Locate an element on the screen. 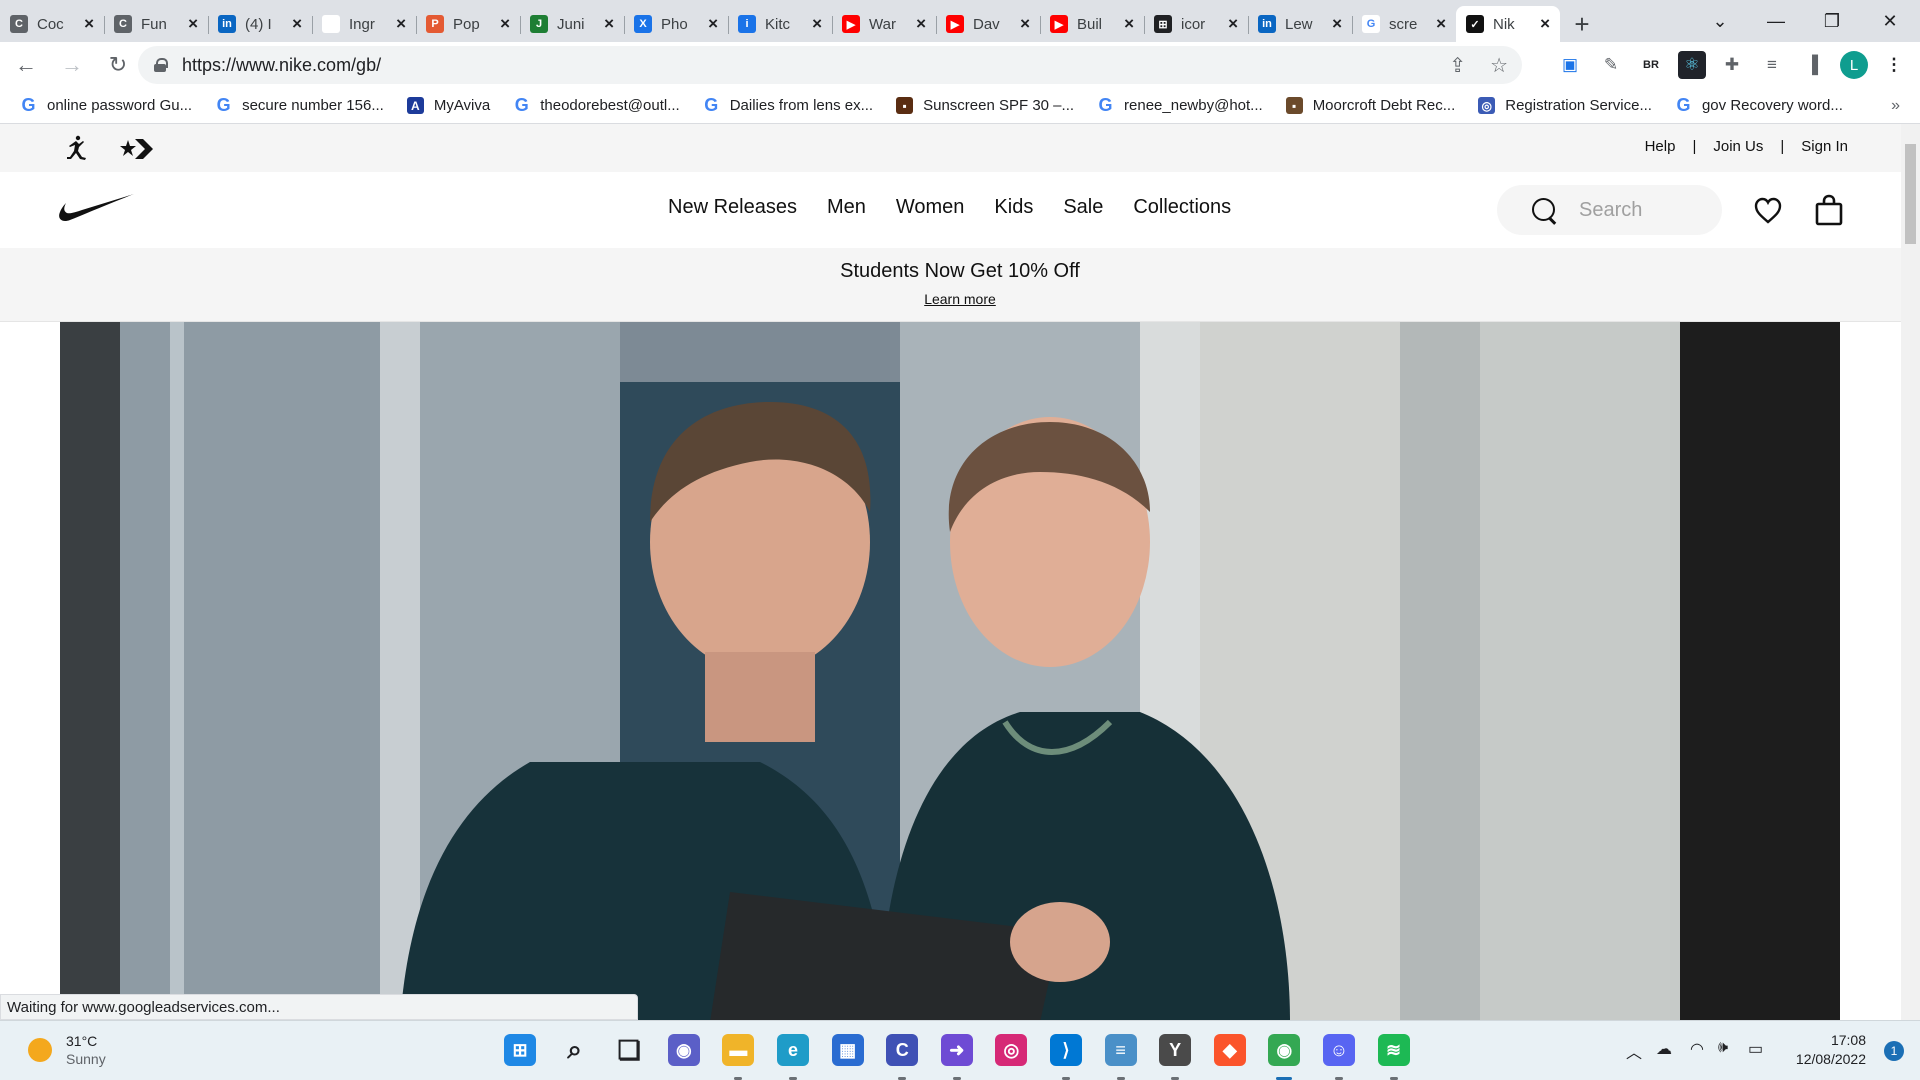 The height and width of the screenshot is (1080, 1920). task-view-icon: ❏ is located at coordinates (629, 1050).